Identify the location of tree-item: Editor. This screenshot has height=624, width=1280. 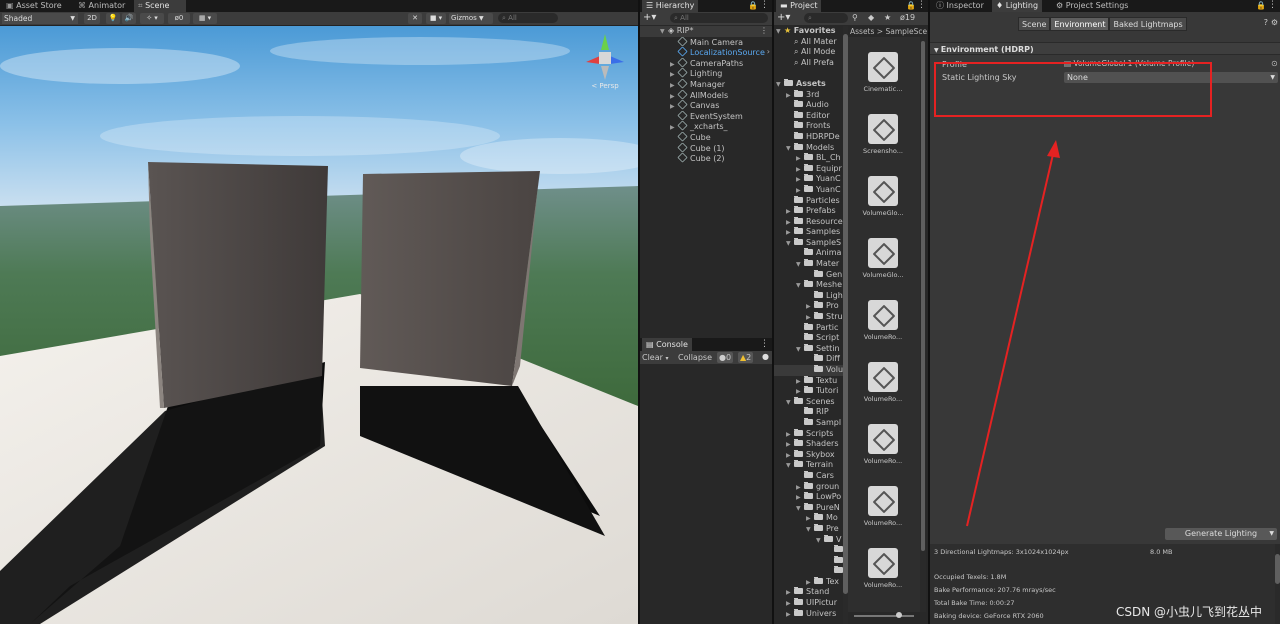
(809, 116).